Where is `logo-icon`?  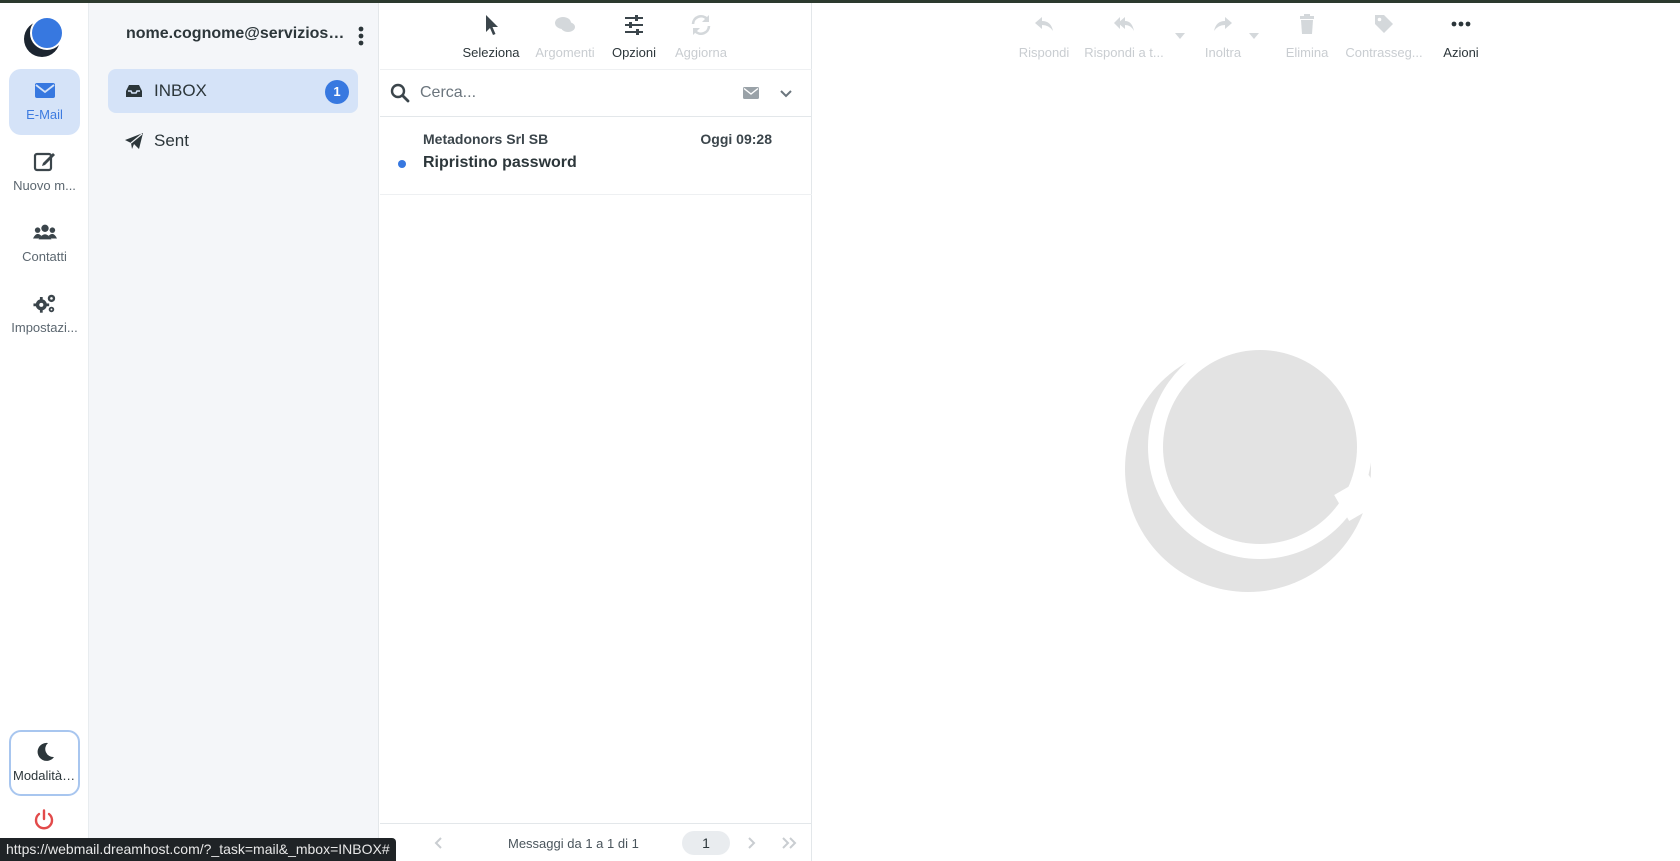
logo-icon is located at coordinates (44, 36).